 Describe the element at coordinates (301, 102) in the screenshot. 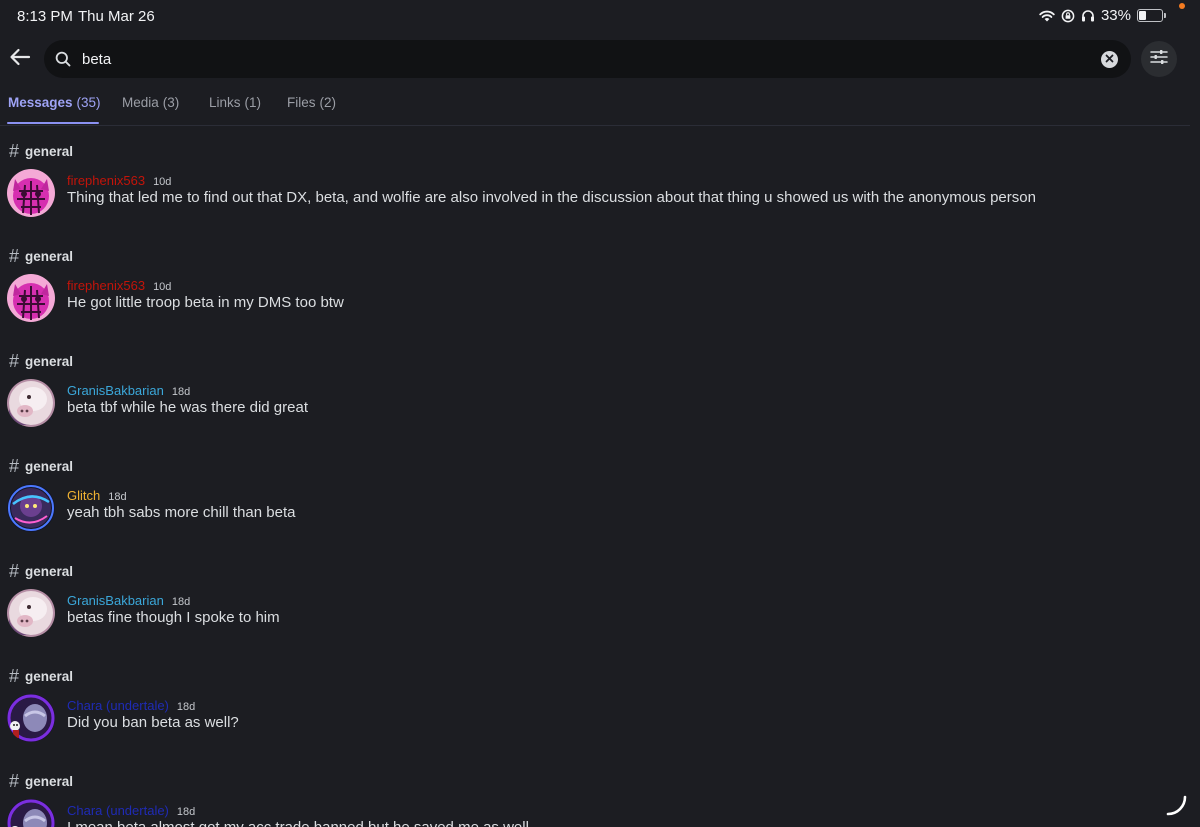

I see `tab-label: Files` at that location.